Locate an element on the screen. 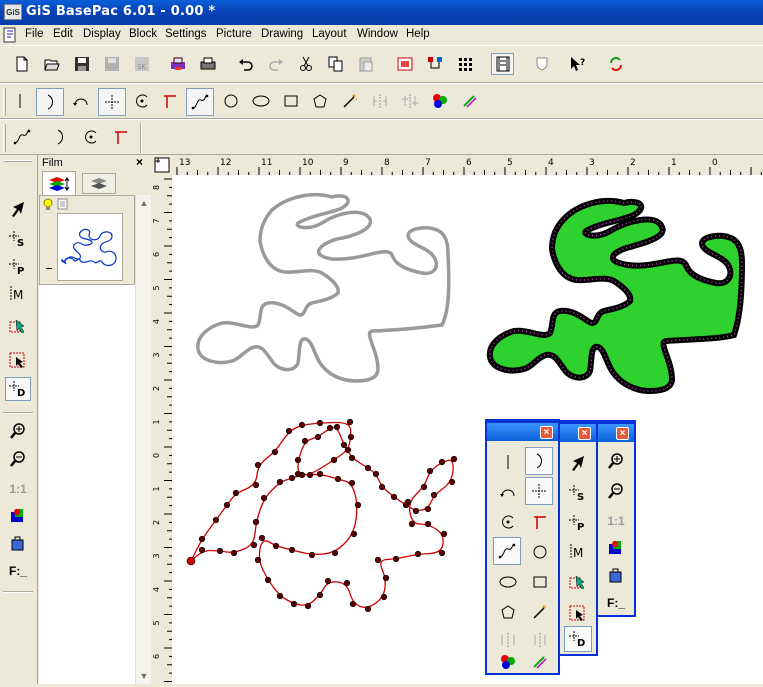 The image size is (763, 687). tab-layers-color is located at coordinates (59, 183).